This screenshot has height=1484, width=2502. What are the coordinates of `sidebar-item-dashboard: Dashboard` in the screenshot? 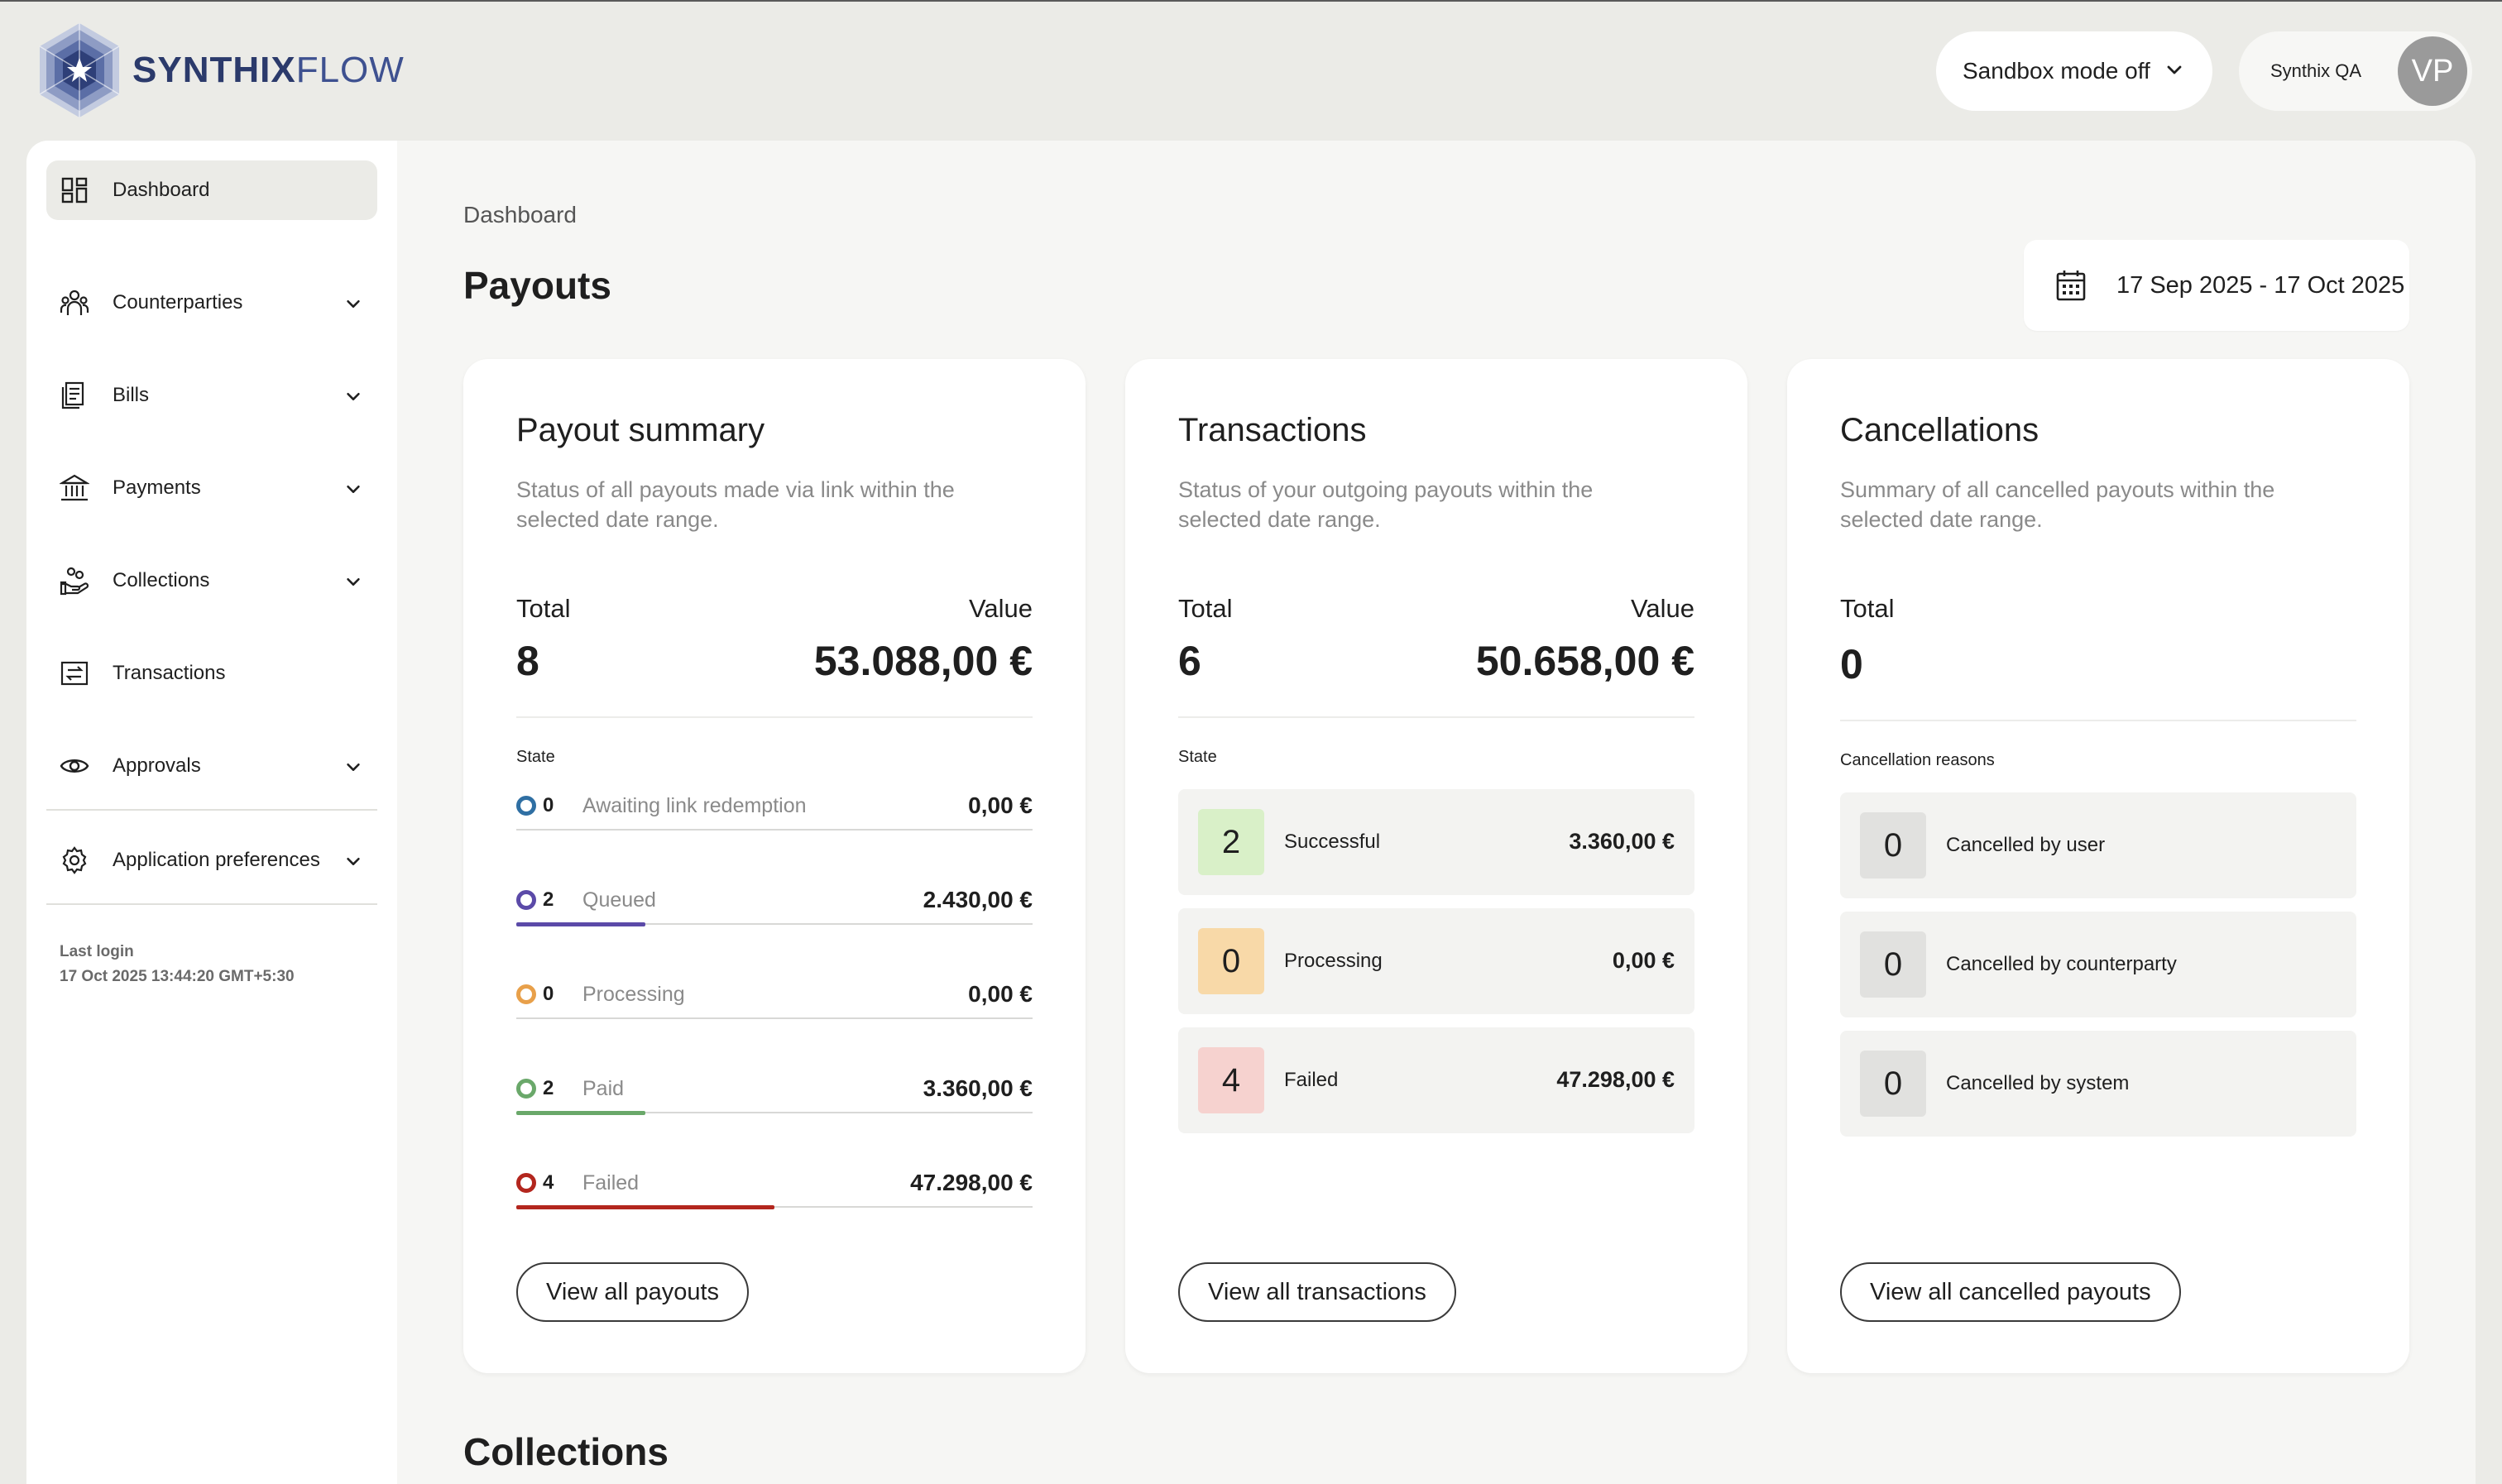 It's located at (211, 190).